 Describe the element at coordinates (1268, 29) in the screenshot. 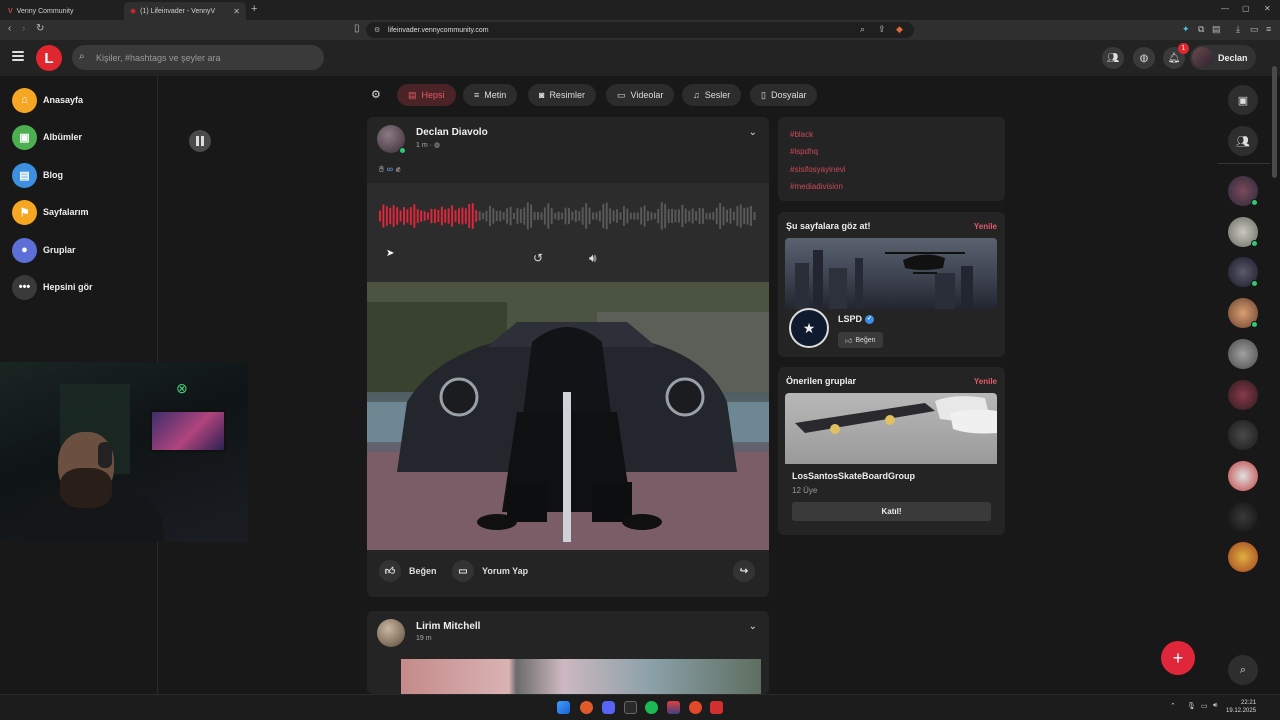

I see `browser-menu-icon: ≡` at that location.